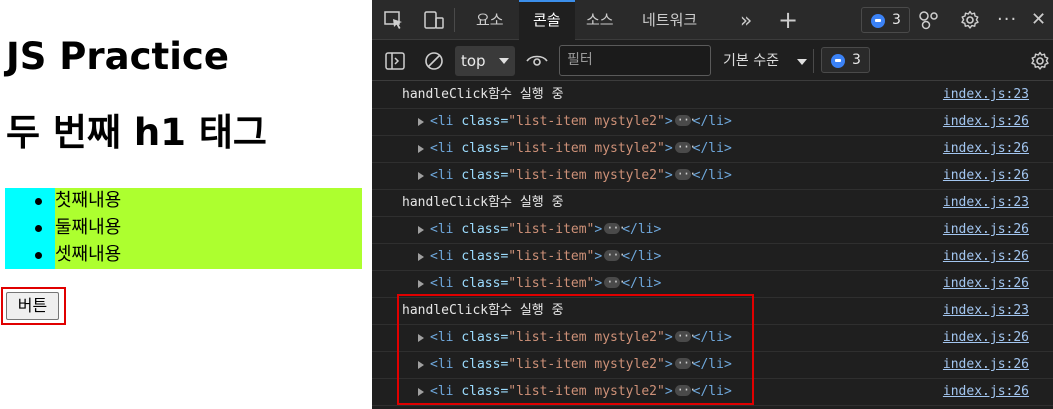 The width and height of the screenshot is (1053, 409). Describe the element at coordinates (896, 20) in the screenshot. I see `issues-count: 3` at that location.